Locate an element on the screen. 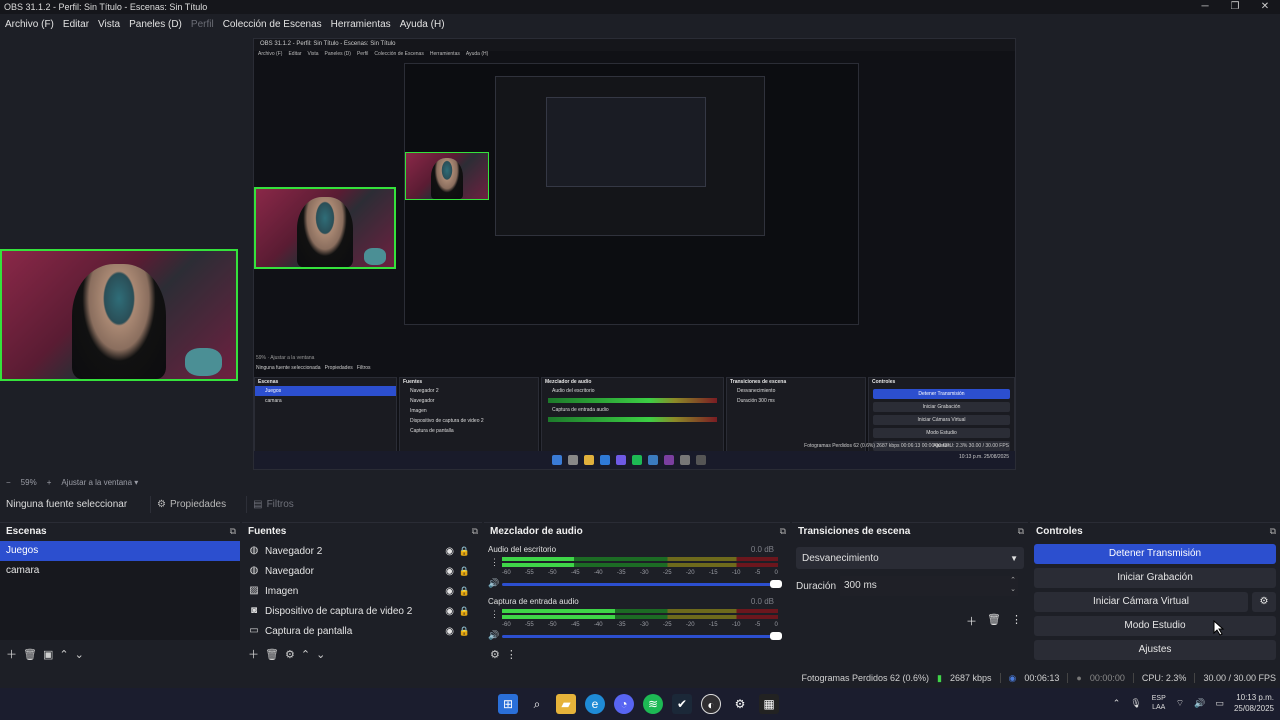  discord-icon: ◔ is located at coordinates (624, 704).